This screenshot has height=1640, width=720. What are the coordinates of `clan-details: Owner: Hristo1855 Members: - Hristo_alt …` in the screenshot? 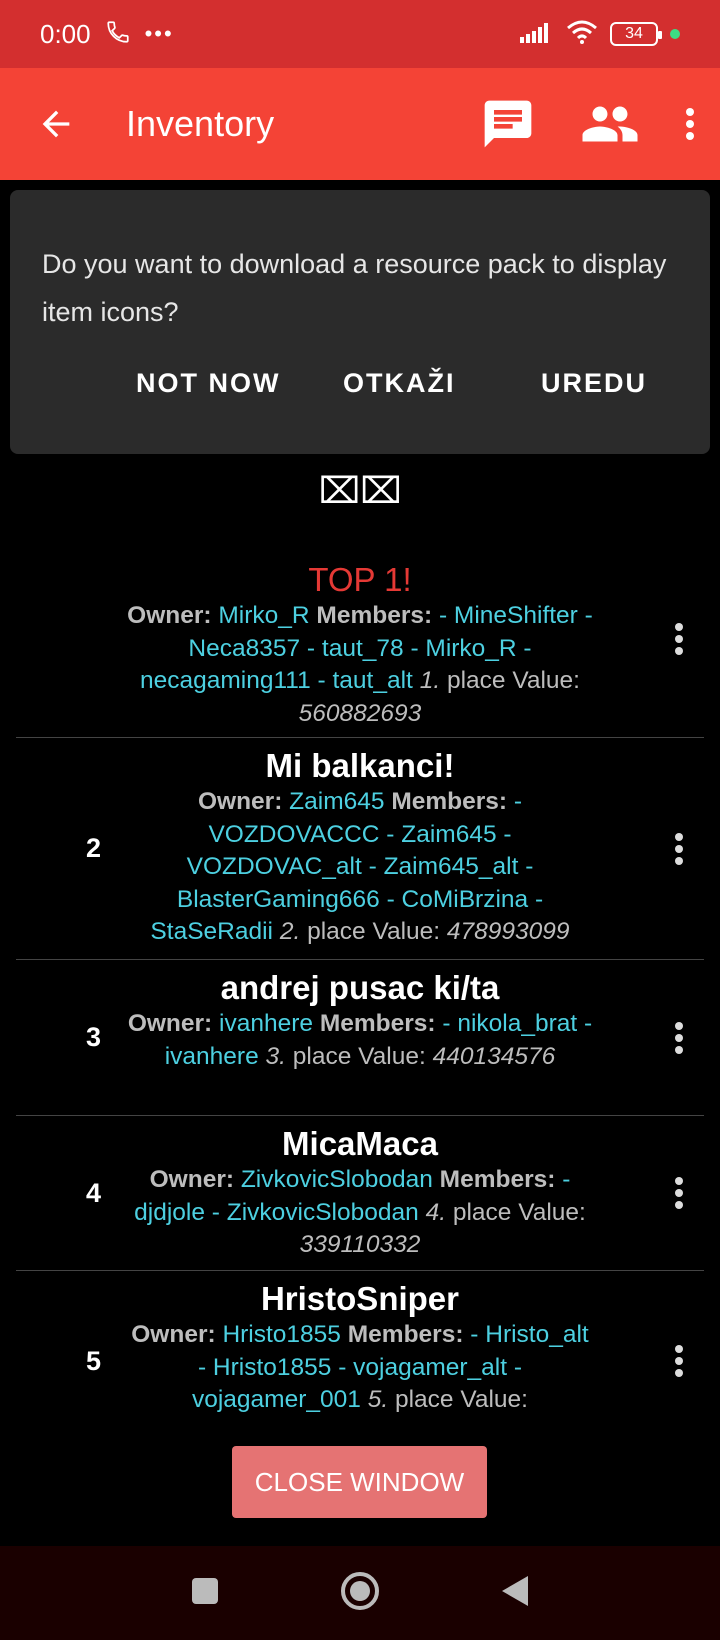 It's located at (360, 1368).